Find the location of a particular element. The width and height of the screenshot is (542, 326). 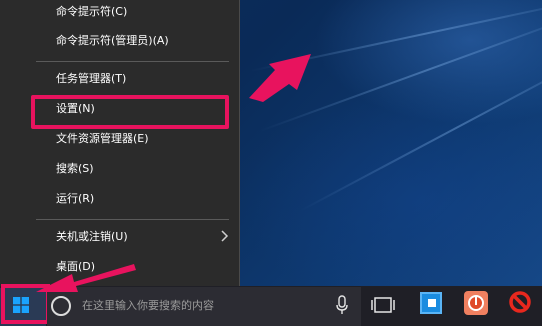

red-power-app-icon is located at coordinates (476, 303).